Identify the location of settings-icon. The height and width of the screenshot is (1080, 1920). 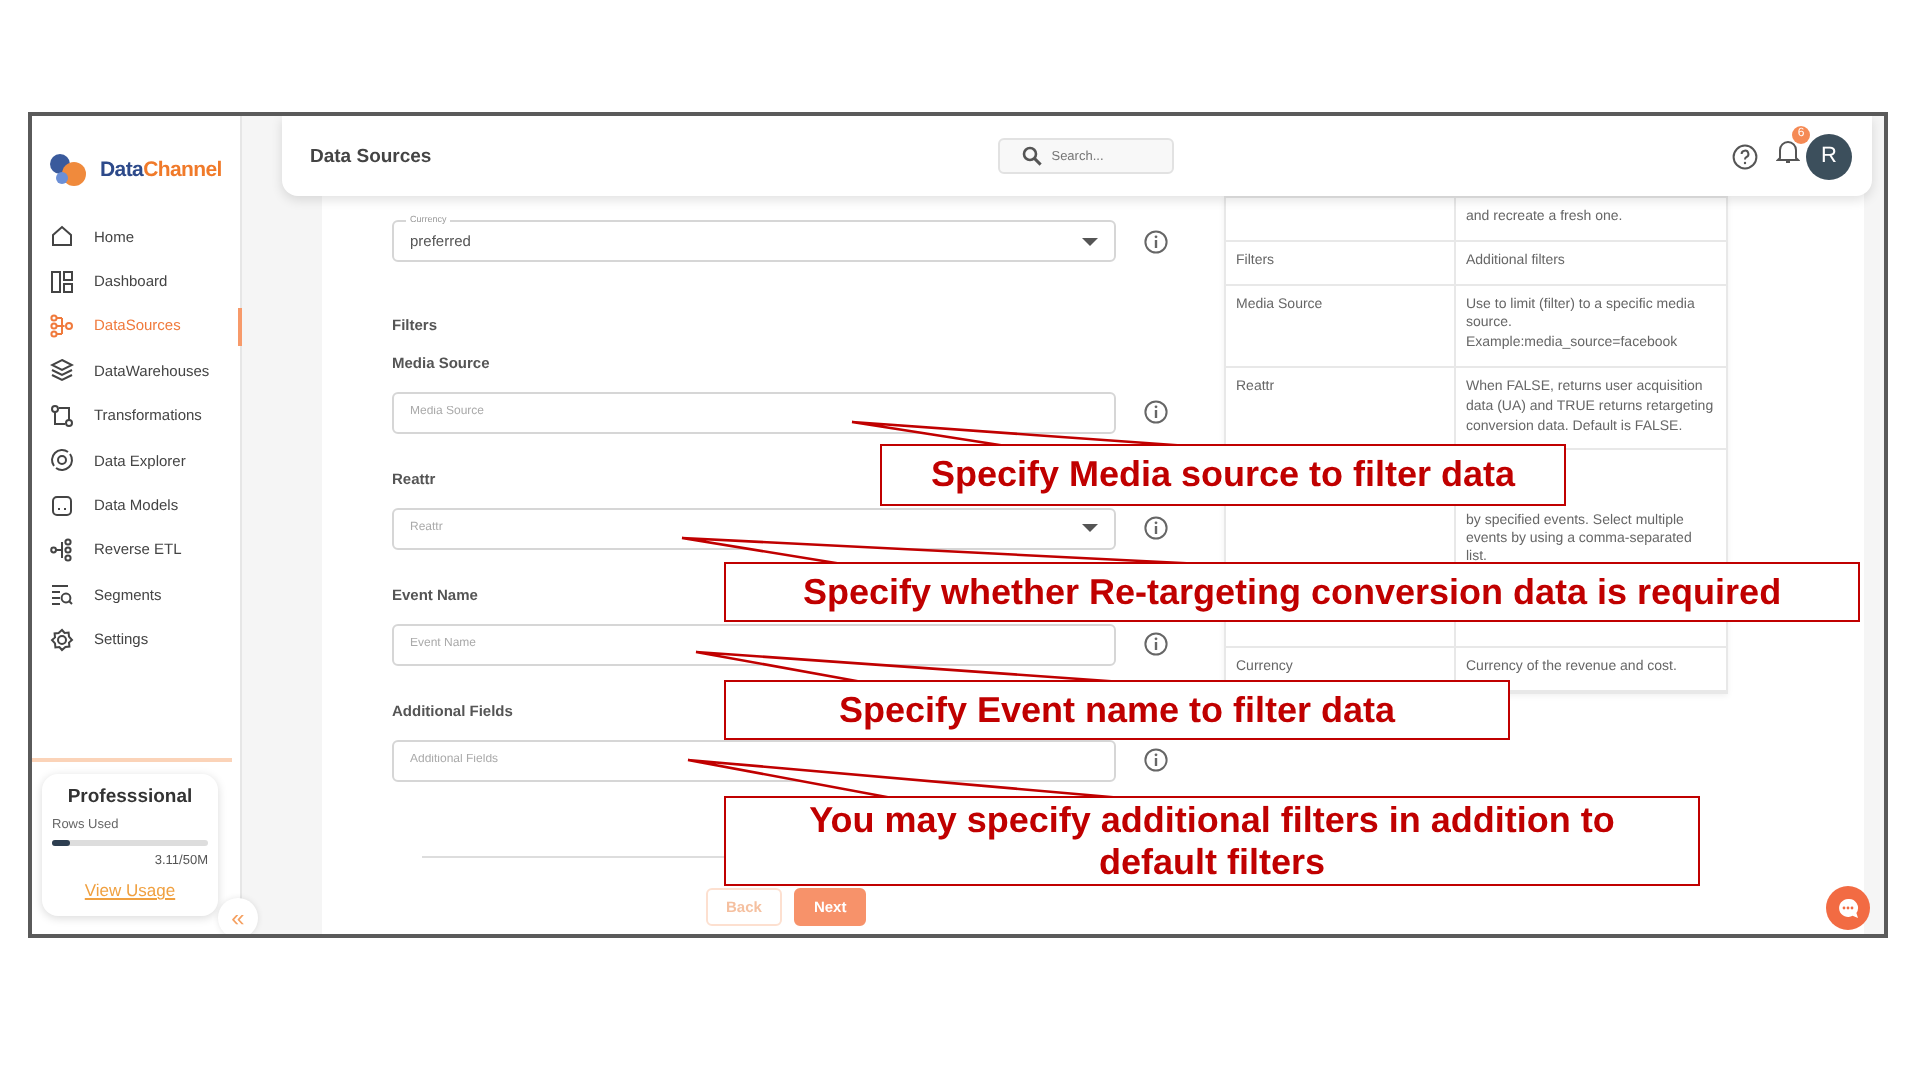
(62, 639).